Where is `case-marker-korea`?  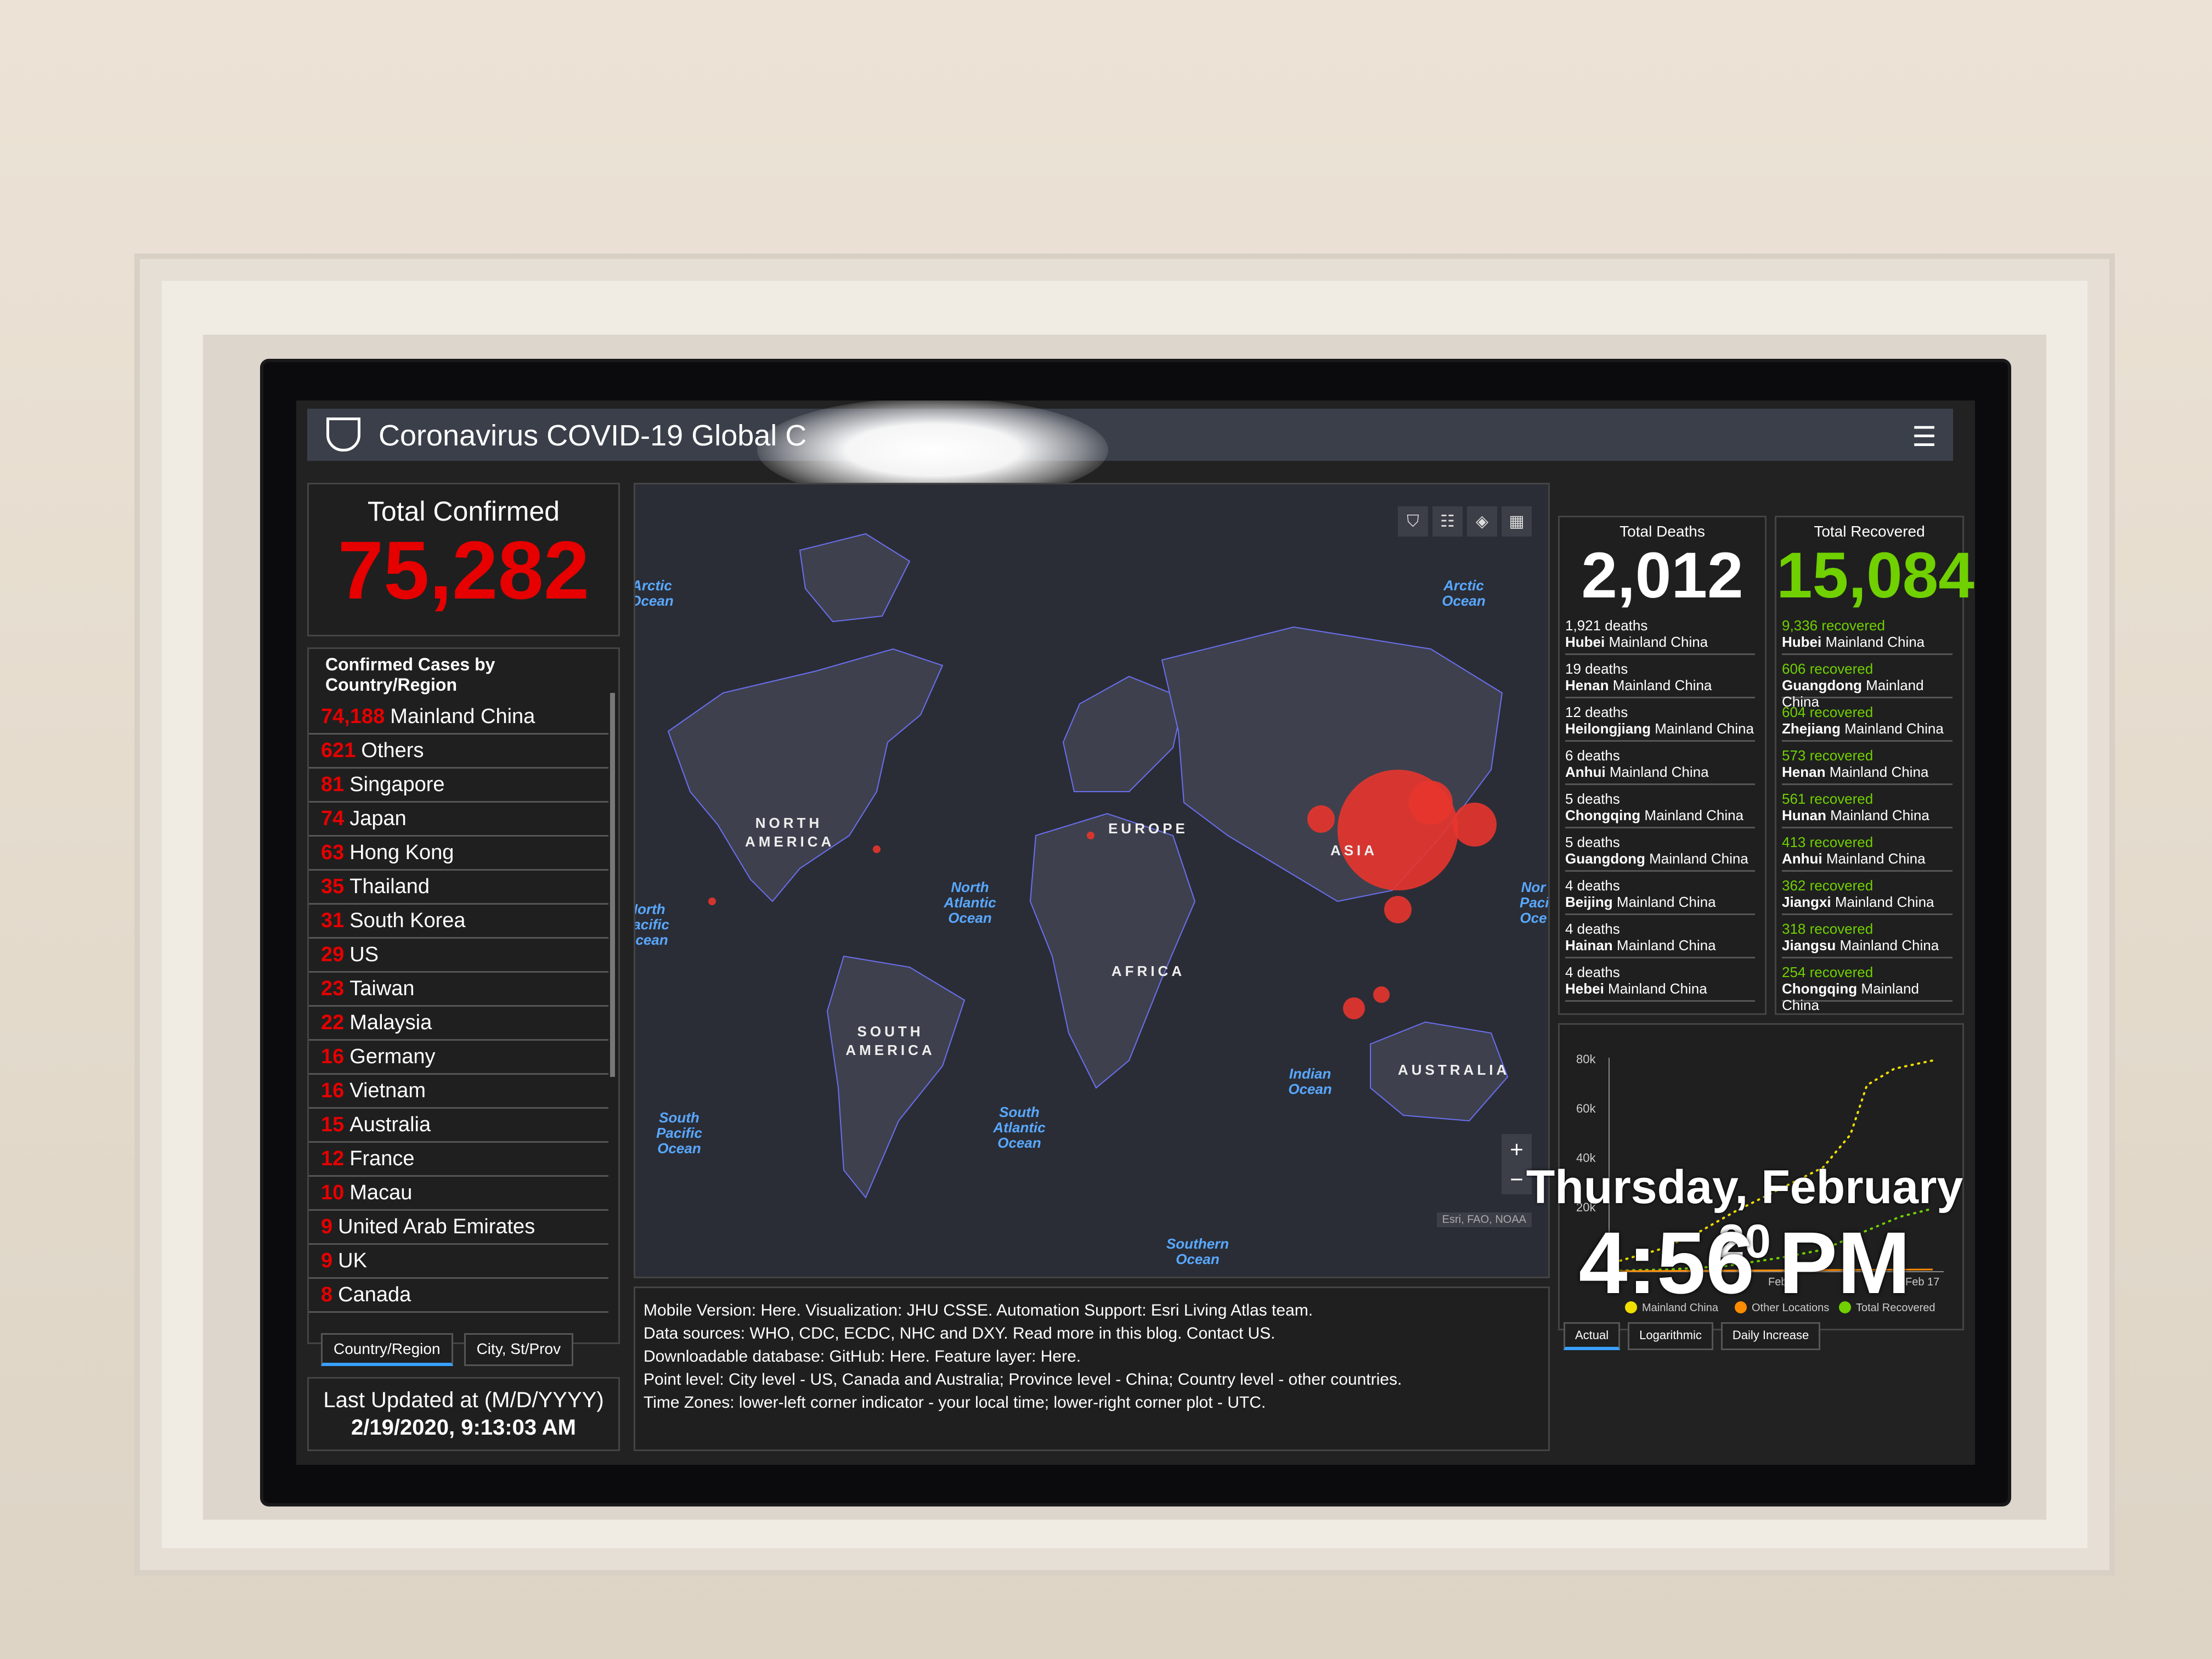 case-marker-korea is located at coordinates (1431, 803).